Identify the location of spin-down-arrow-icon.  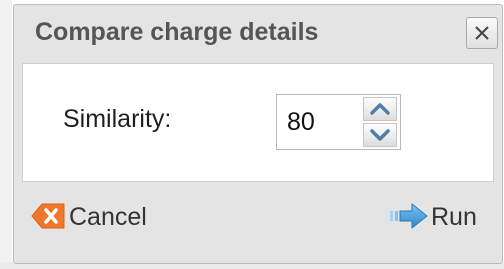
(380, 135).